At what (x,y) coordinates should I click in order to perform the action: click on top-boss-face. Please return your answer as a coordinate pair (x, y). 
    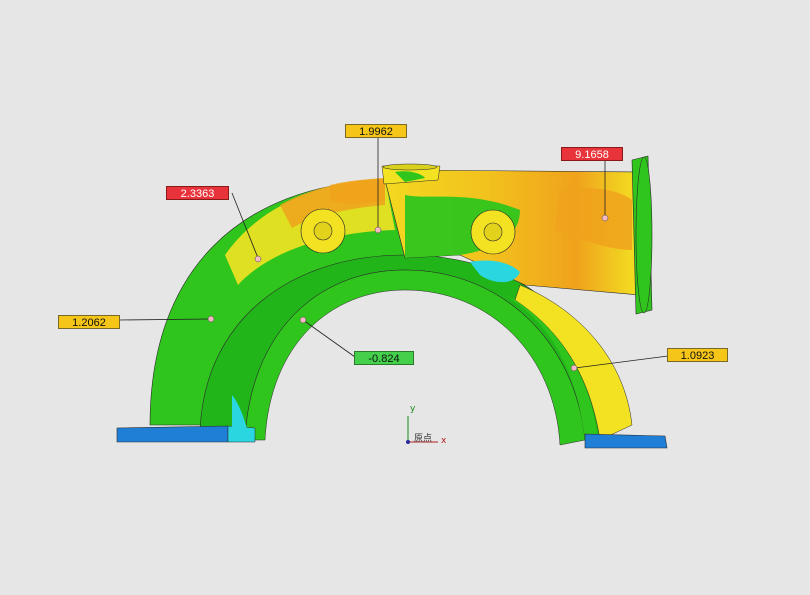
    Looking at the image, I should click on (410, 167).